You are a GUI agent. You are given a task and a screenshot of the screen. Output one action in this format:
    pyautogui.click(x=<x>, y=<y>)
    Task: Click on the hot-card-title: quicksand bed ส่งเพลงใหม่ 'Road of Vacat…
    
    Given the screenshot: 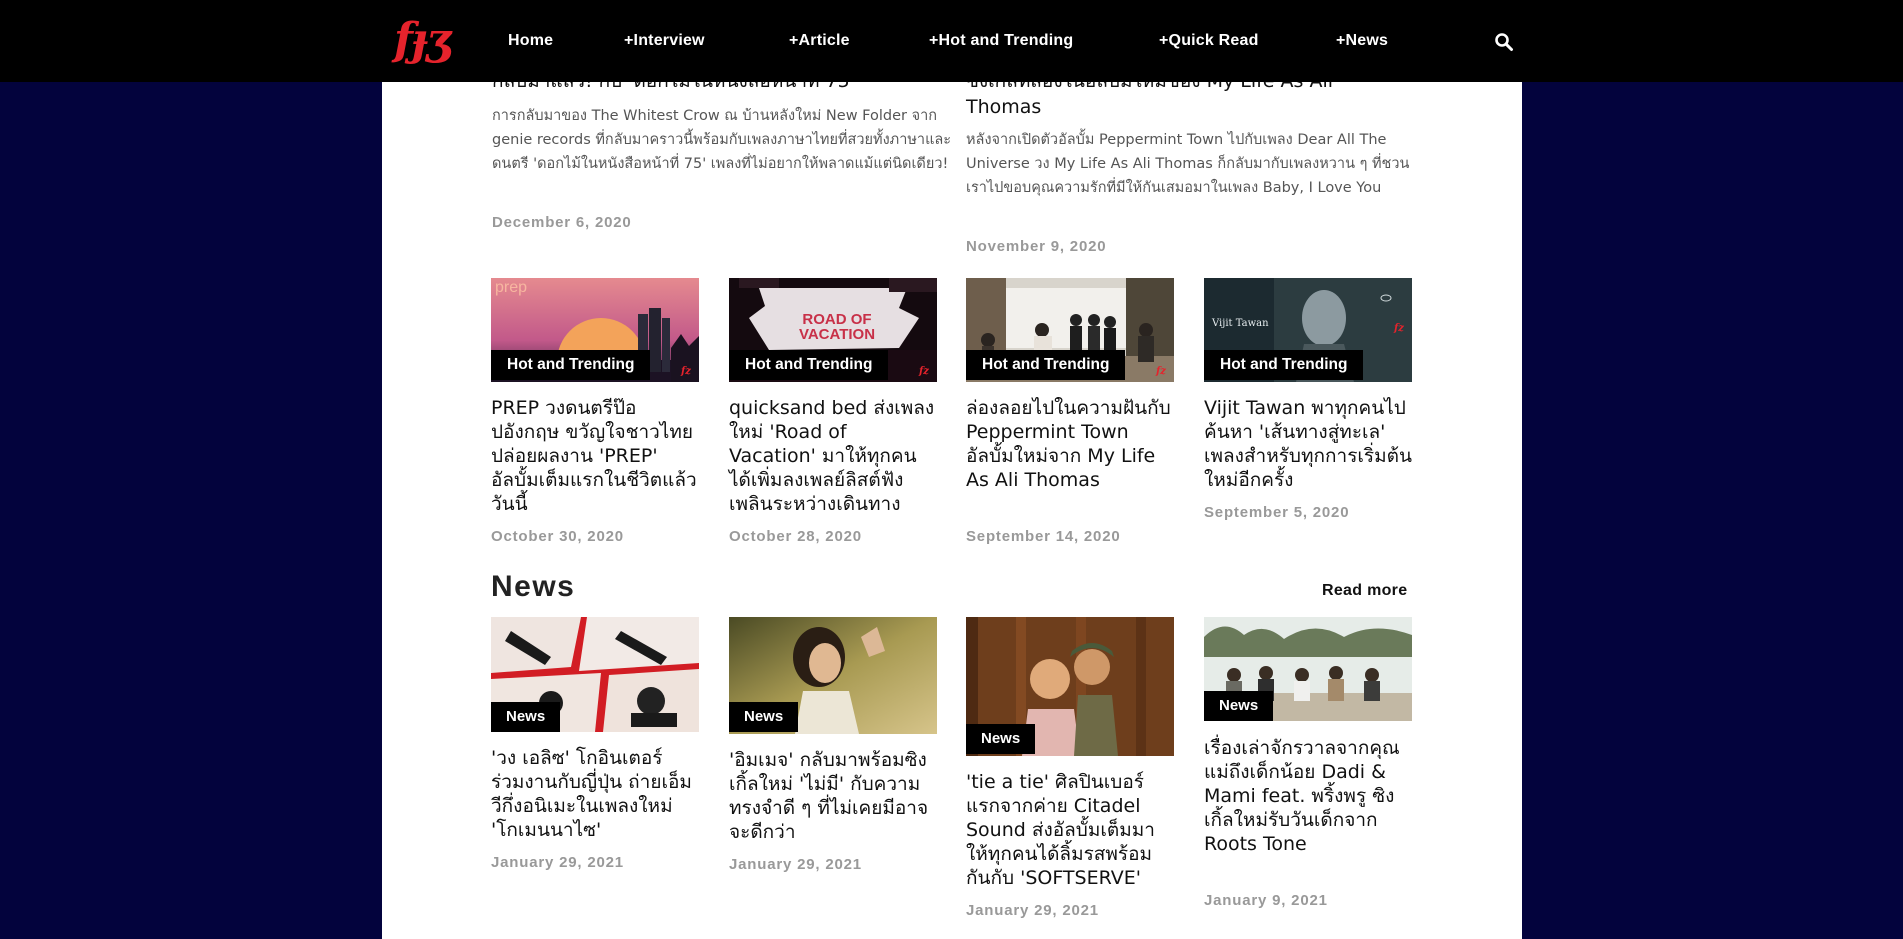 What is the action you would take?
    pyautogui.click(x=833, y=456)
    